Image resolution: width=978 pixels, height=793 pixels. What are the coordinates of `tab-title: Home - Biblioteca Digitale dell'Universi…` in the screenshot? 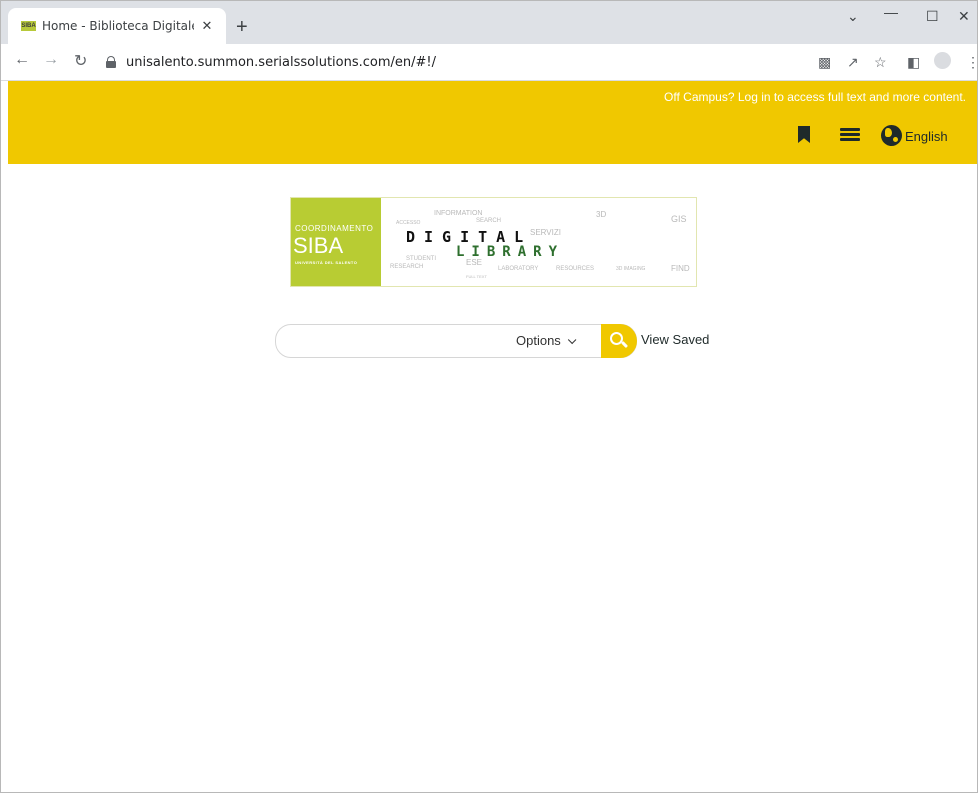 It's located at (118, 26).